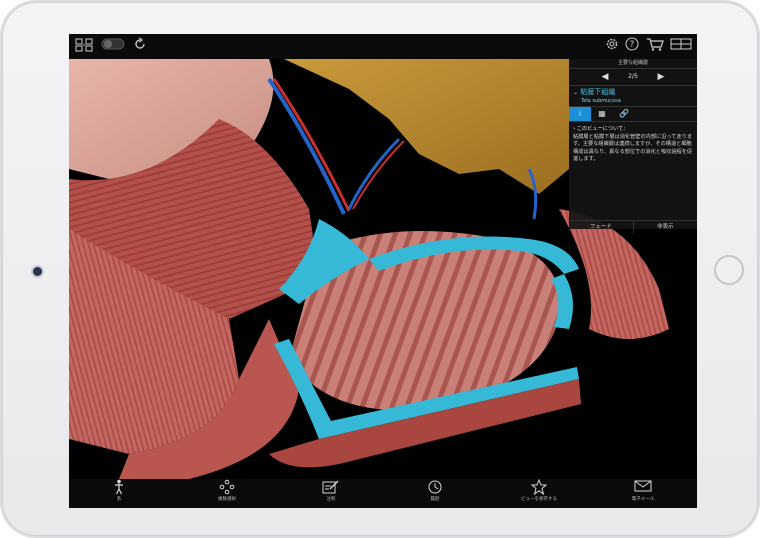 This screenshot has width=760, height=538. I want to click on bottom-label: 注釈, so click(331, 499).